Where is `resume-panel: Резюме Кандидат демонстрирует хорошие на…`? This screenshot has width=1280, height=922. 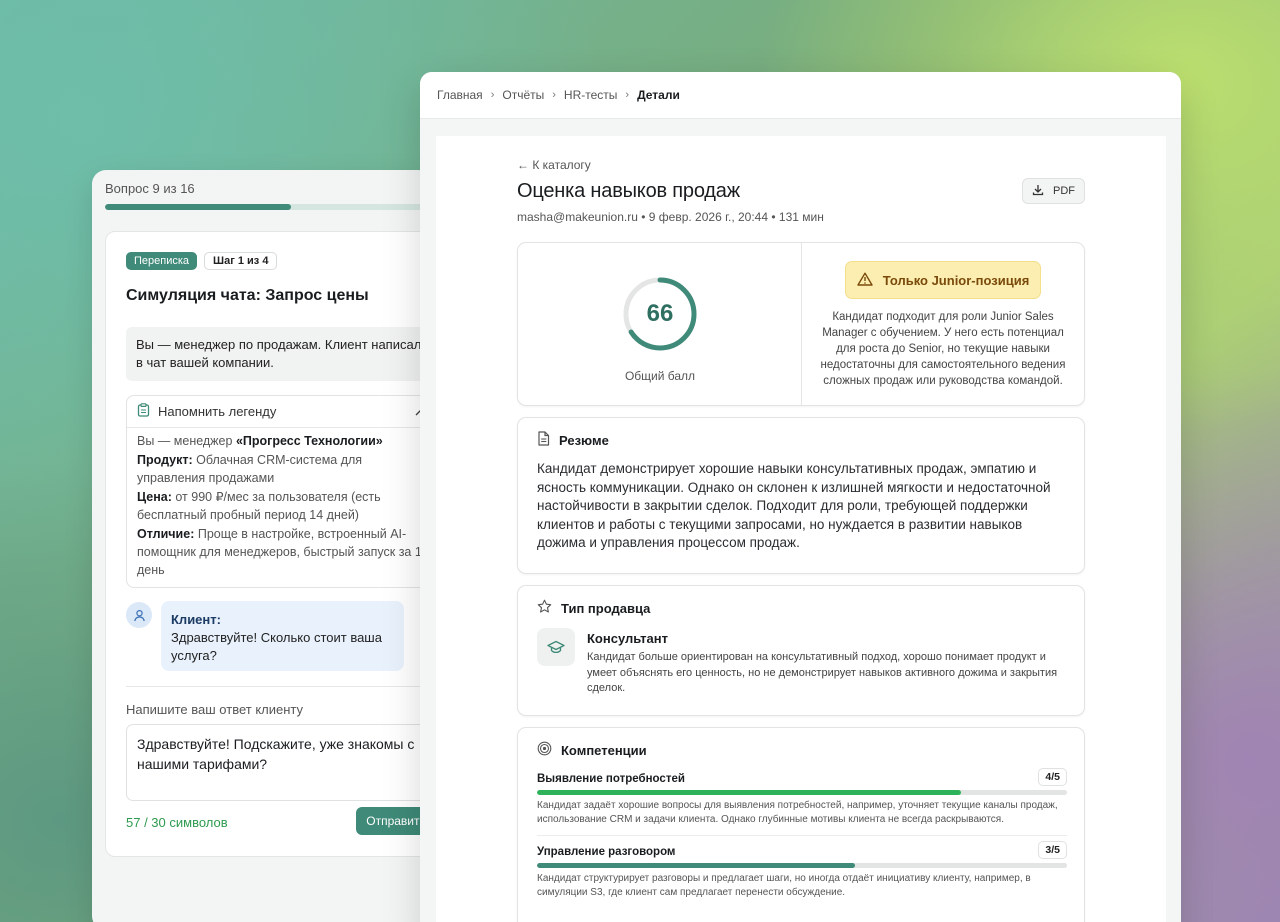 resume-panel: Резюме Кандидат демонстрирует хорошие на… is located at coordinates (801, 495).